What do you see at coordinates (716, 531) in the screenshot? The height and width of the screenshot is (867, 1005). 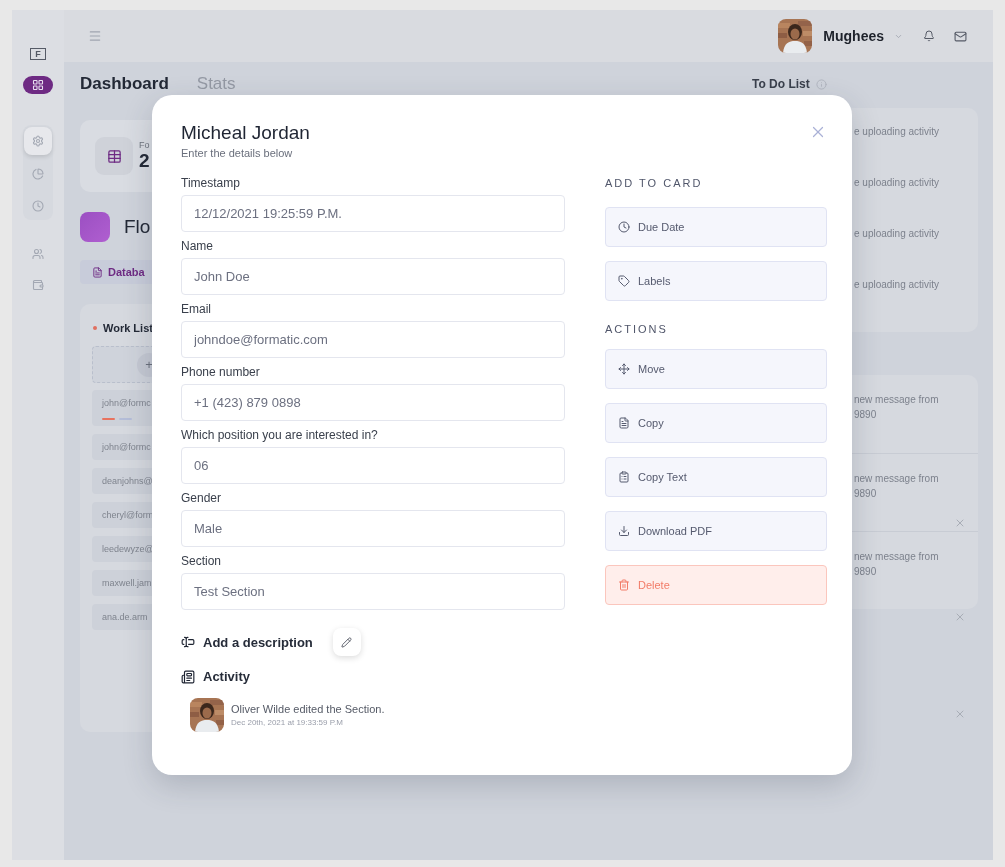 I see `action-button: Download PDF` at bounding box center [716, 531].